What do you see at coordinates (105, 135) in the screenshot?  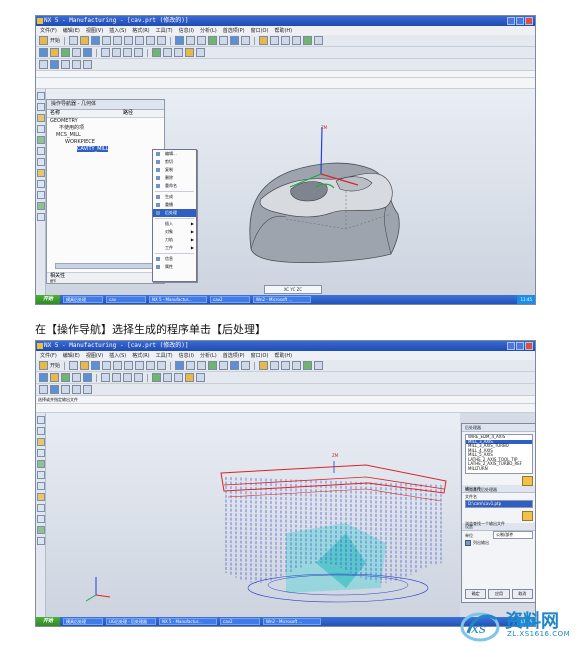 I see `tree-row-mcs-mill: MCS_MILL` at bounding box center [105, 135].